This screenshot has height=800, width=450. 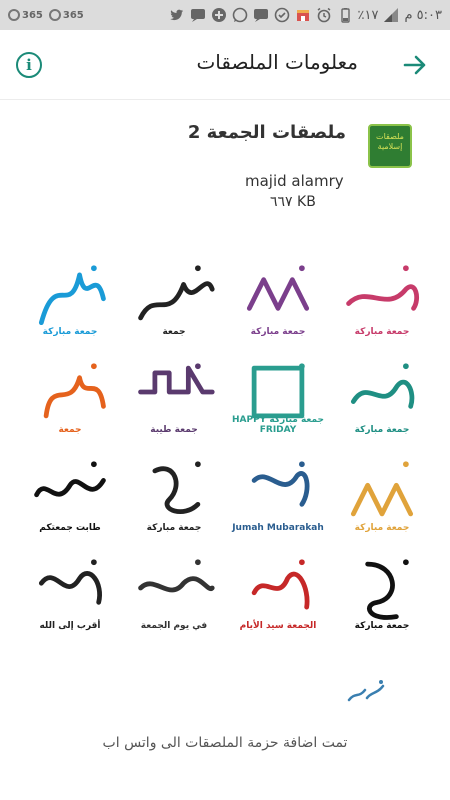 I want to click on signal-icon, so click(x=391, y=15).